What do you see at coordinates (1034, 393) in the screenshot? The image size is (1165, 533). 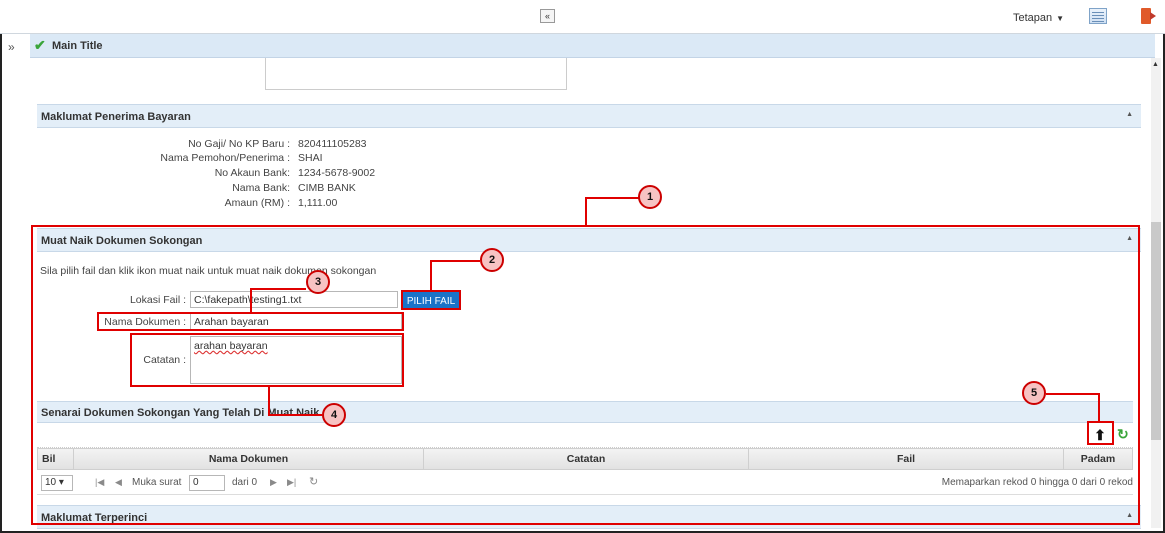 I see `callout-5: 5` at bounding box center [1034, 393].